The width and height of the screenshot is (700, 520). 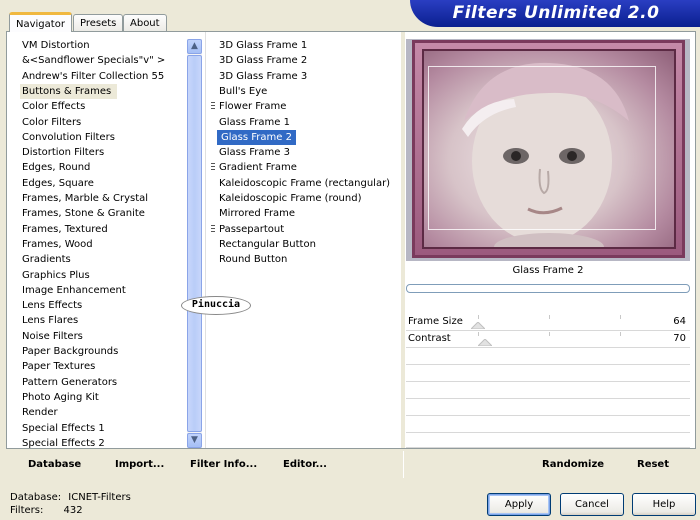 What do you see at coordinates (519, 504) in the screenshot?
I see `apply-button: Apply` at bounding box center [519, 504].